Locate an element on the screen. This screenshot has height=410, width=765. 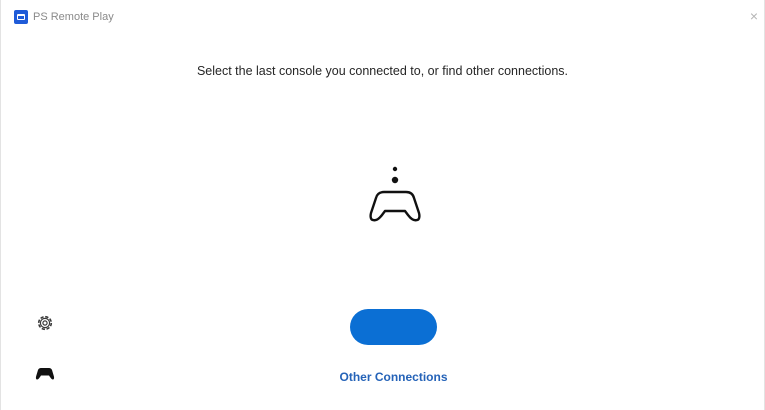
settings-button is located at coordinates (46, 324).